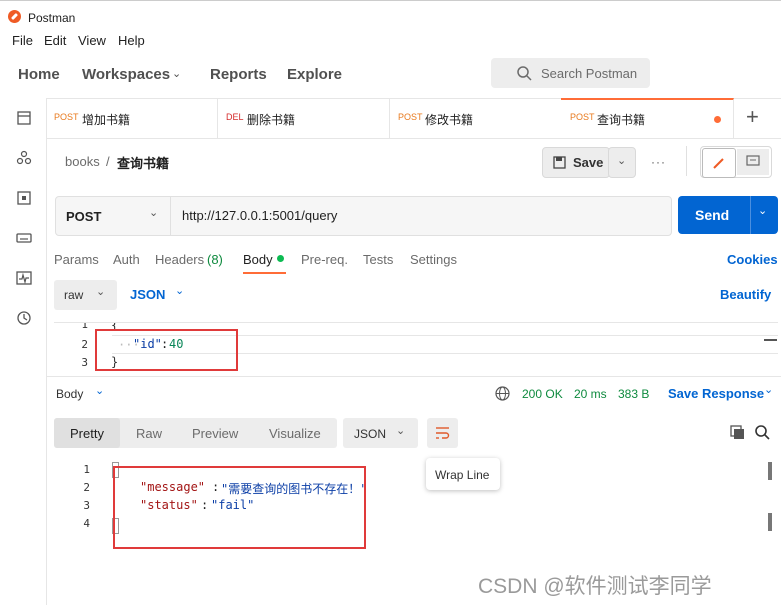 The width and height of the screenshot is (781, 605). I want to click on tab-add-book: POST 增加书籍, so click(132, 118).